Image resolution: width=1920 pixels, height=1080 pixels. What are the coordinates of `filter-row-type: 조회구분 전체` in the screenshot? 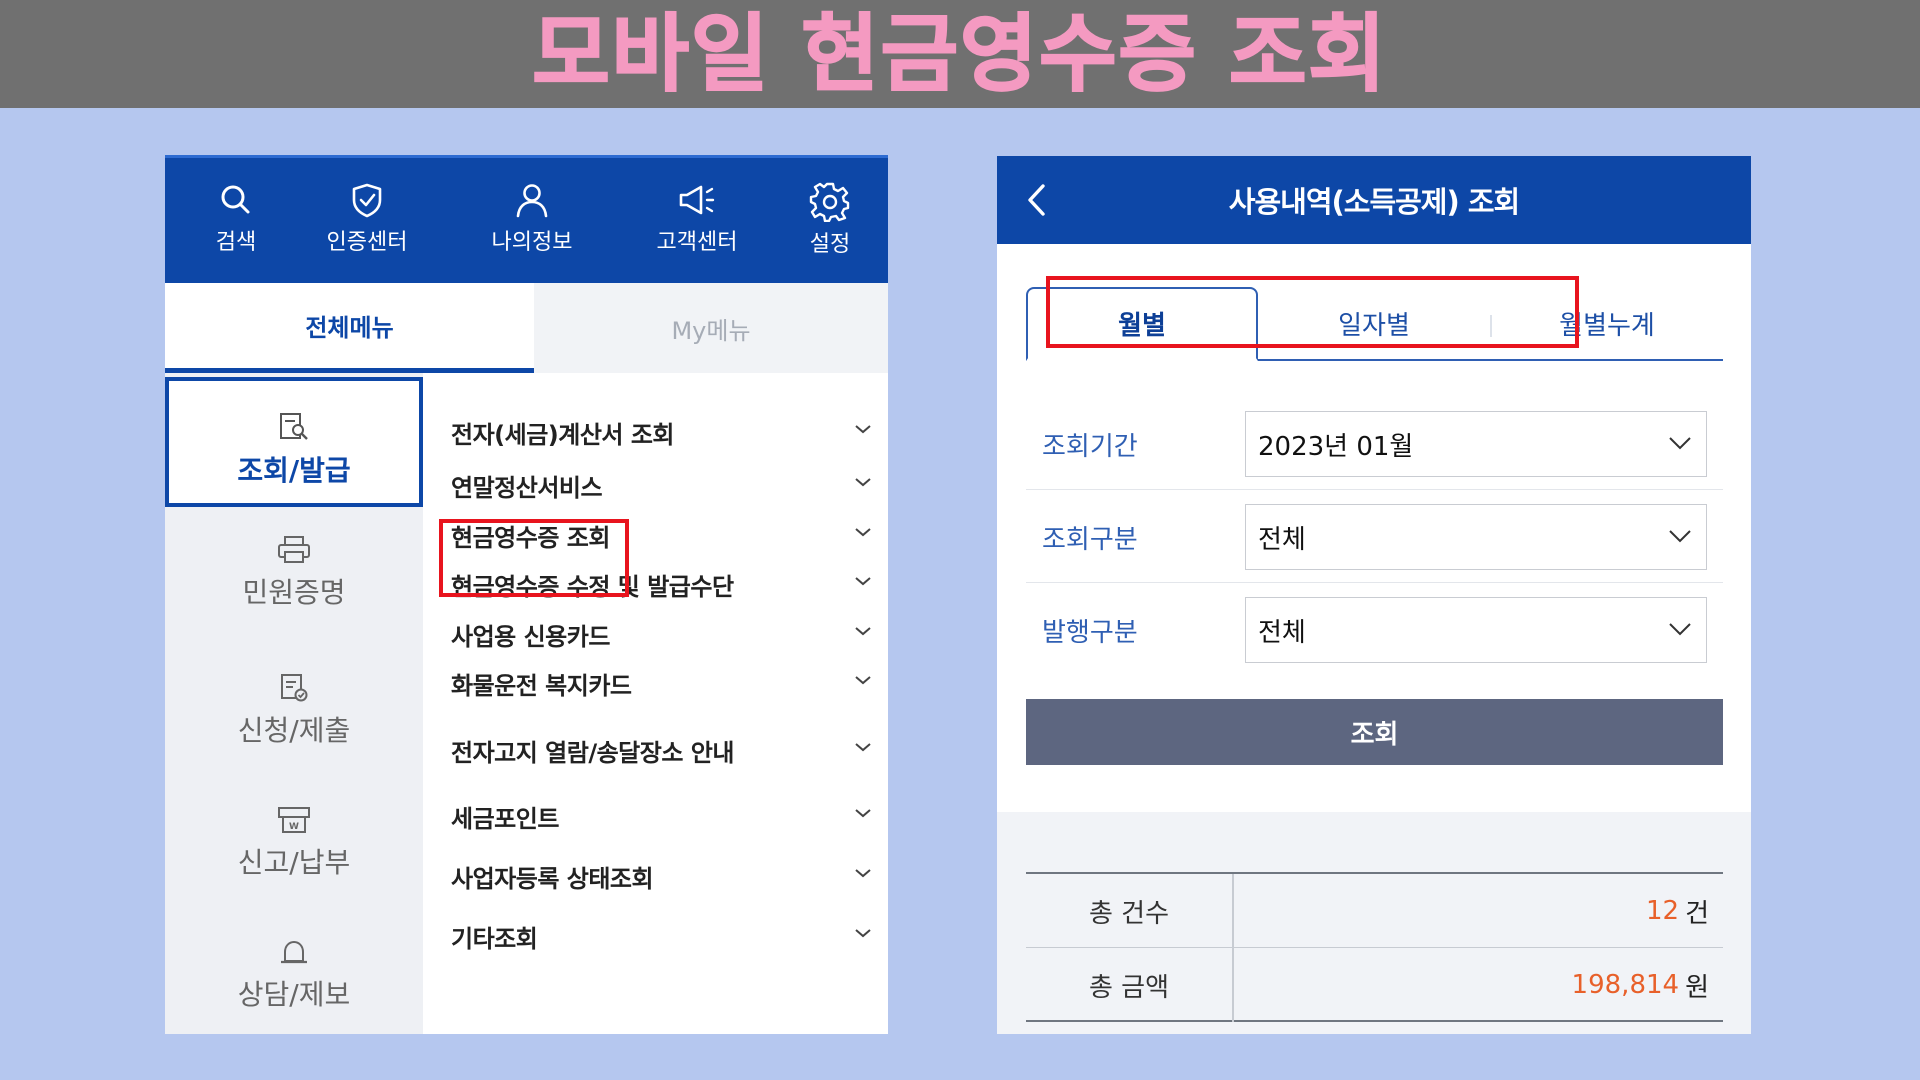 It's located at (1374, 537).